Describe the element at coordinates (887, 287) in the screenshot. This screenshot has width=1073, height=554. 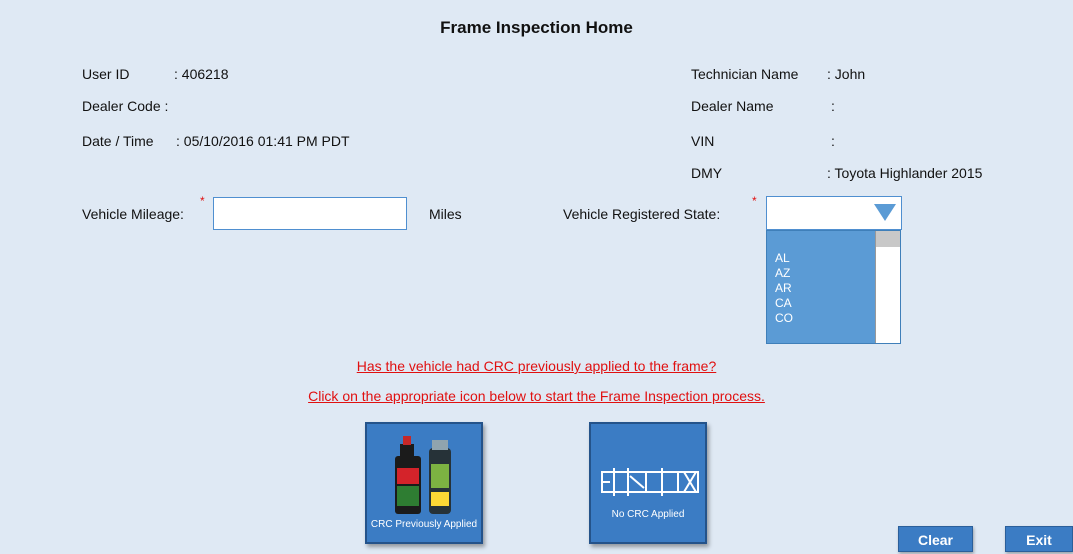
I see `list-scrollbar` at that location.